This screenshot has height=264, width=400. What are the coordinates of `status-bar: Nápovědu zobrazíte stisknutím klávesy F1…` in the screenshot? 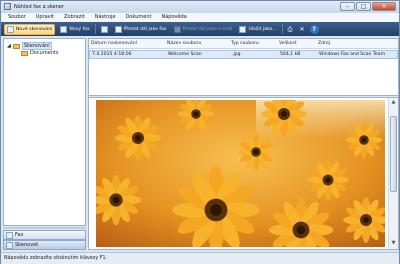 It's located at (200, 258).